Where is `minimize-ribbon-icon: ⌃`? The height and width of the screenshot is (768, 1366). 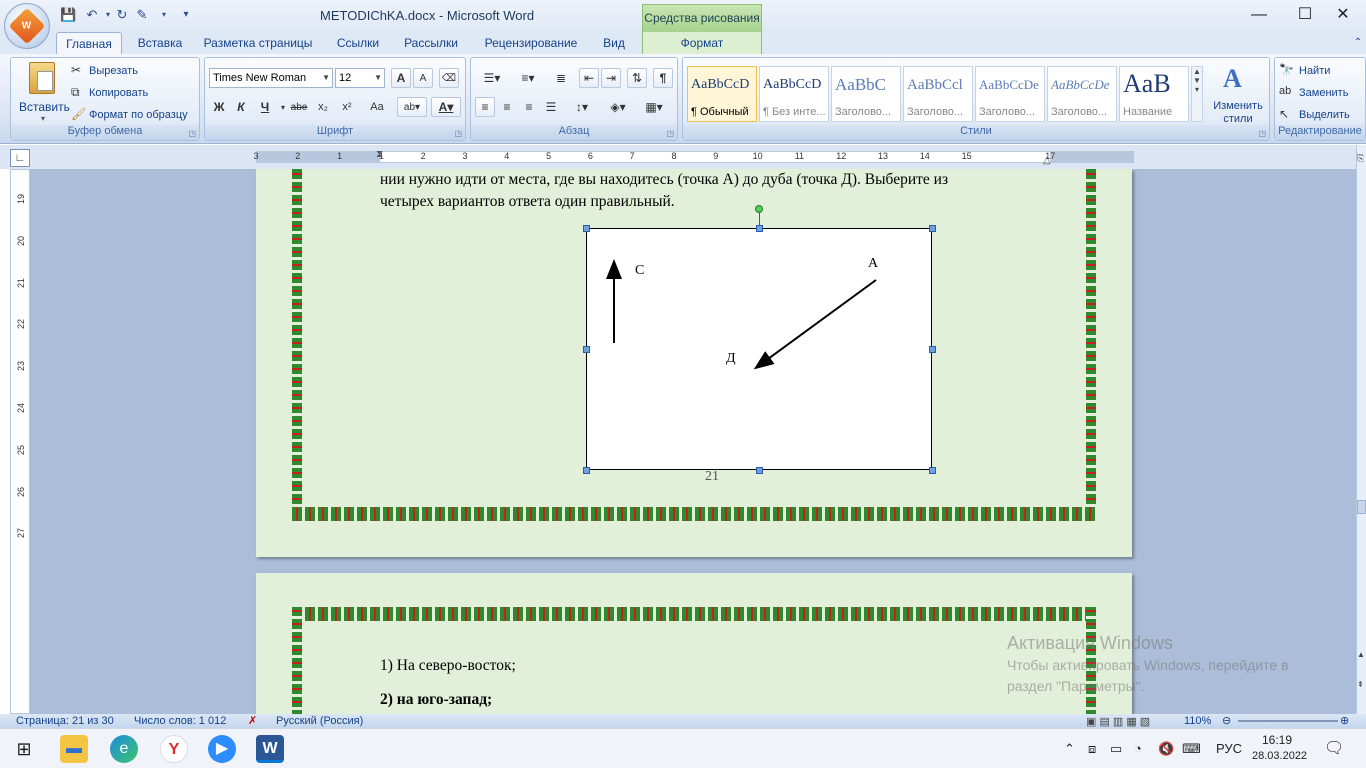
minimize-ribbon-icon: ⌃ is located at coordinates (1358, 43).